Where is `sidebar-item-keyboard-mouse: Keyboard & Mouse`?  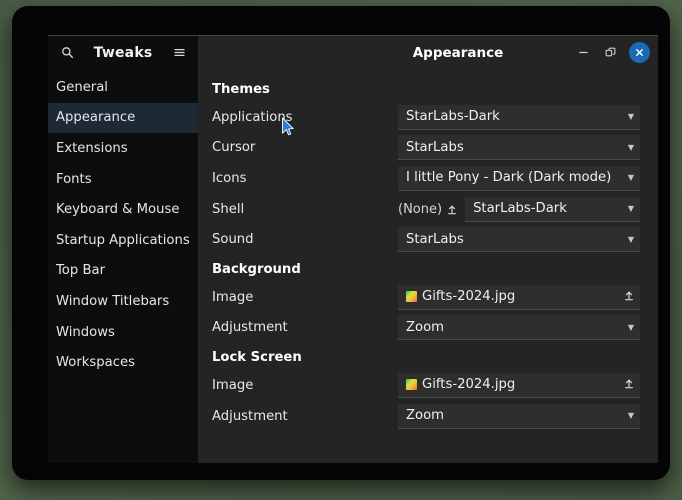
sidebar-item-keyboard-mouse: Keyboard & Mouse is located at coordinates (123, 209).